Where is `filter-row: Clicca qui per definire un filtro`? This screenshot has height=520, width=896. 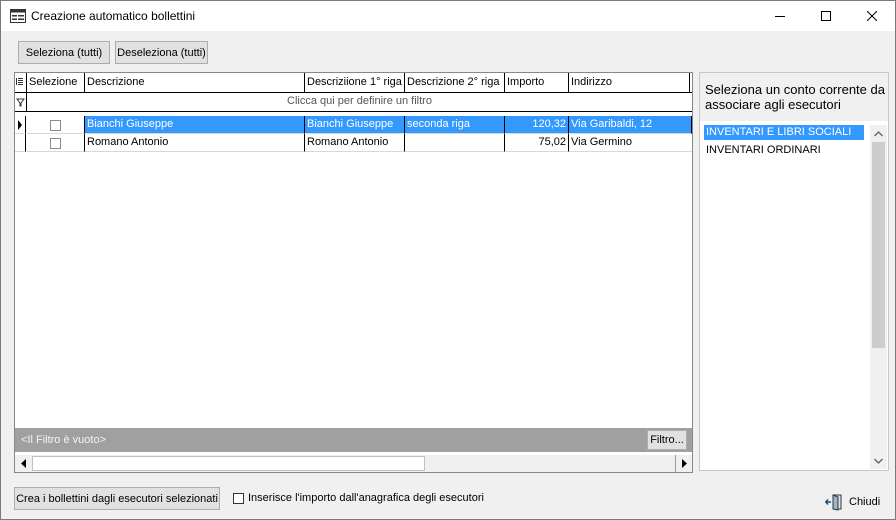 filter-row: Clicca qui per definire un filtro is located at coordinates (353, 102).